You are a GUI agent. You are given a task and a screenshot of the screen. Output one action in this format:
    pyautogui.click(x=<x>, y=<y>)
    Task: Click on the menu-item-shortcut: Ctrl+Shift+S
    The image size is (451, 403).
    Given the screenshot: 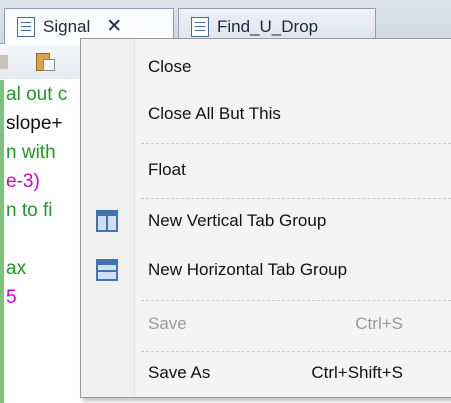 What is the action you would take?
    pyautogui.click(x=357, y=372)
    